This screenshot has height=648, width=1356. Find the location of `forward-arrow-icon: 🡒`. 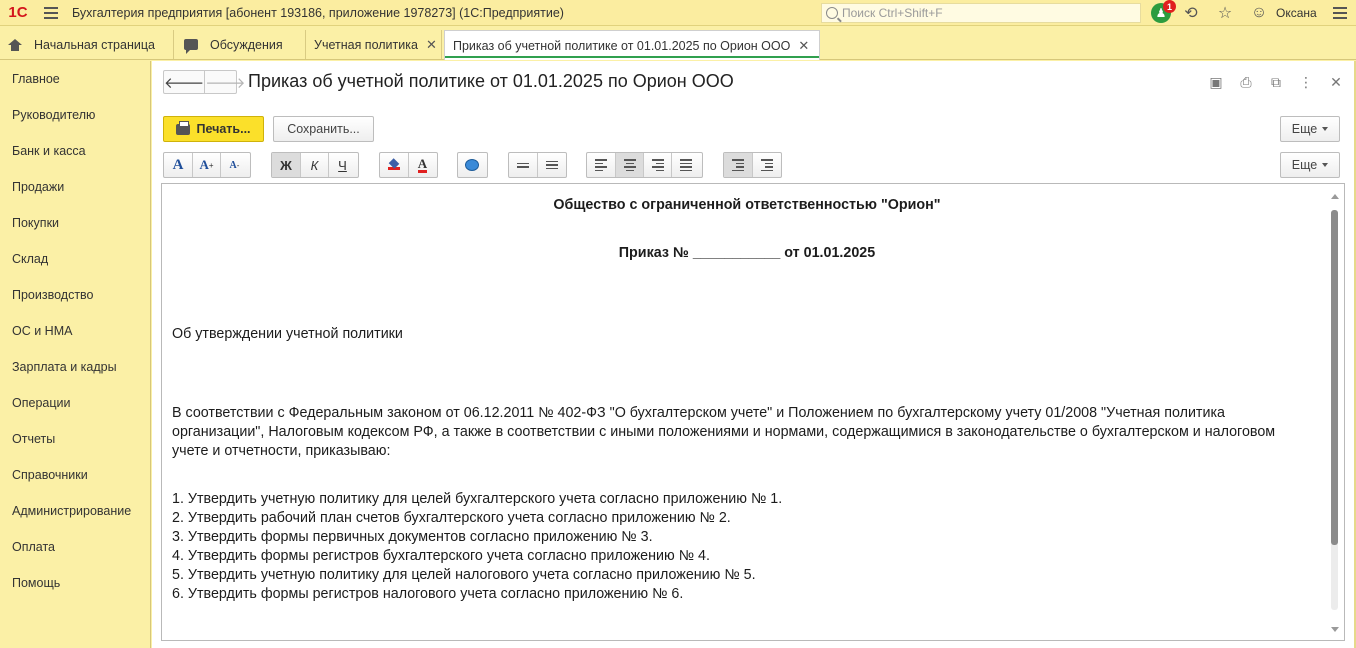

forward-arrow-icon: 🡒 is located at coordinates (224, 82).